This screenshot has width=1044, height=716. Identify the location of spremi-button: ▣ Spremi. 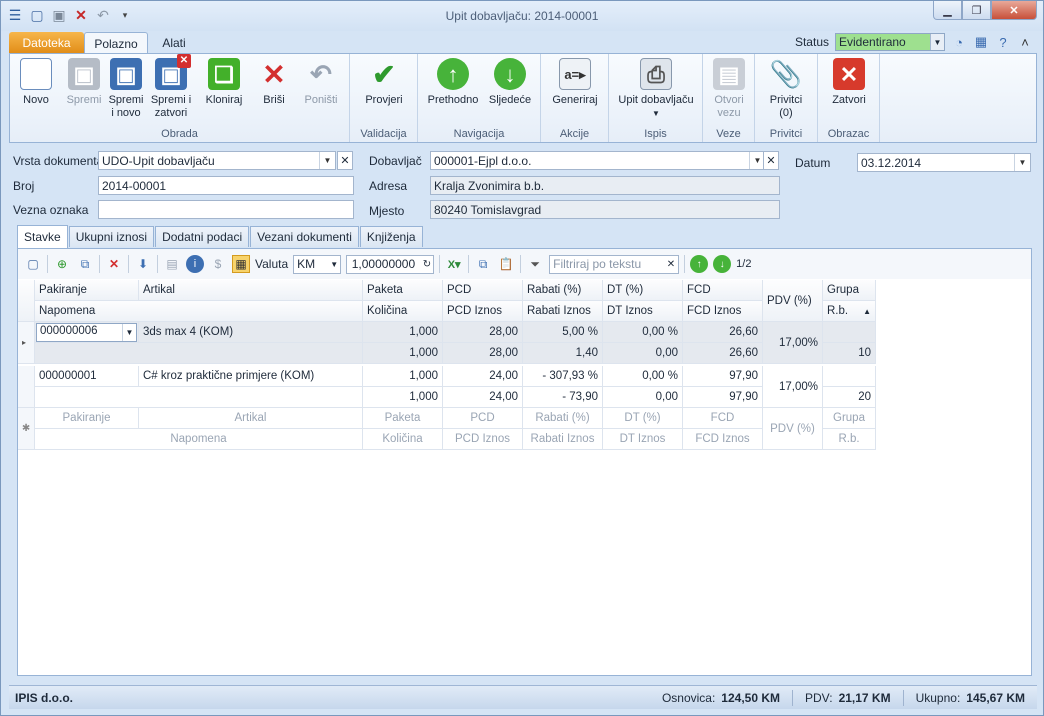
(84, 82).